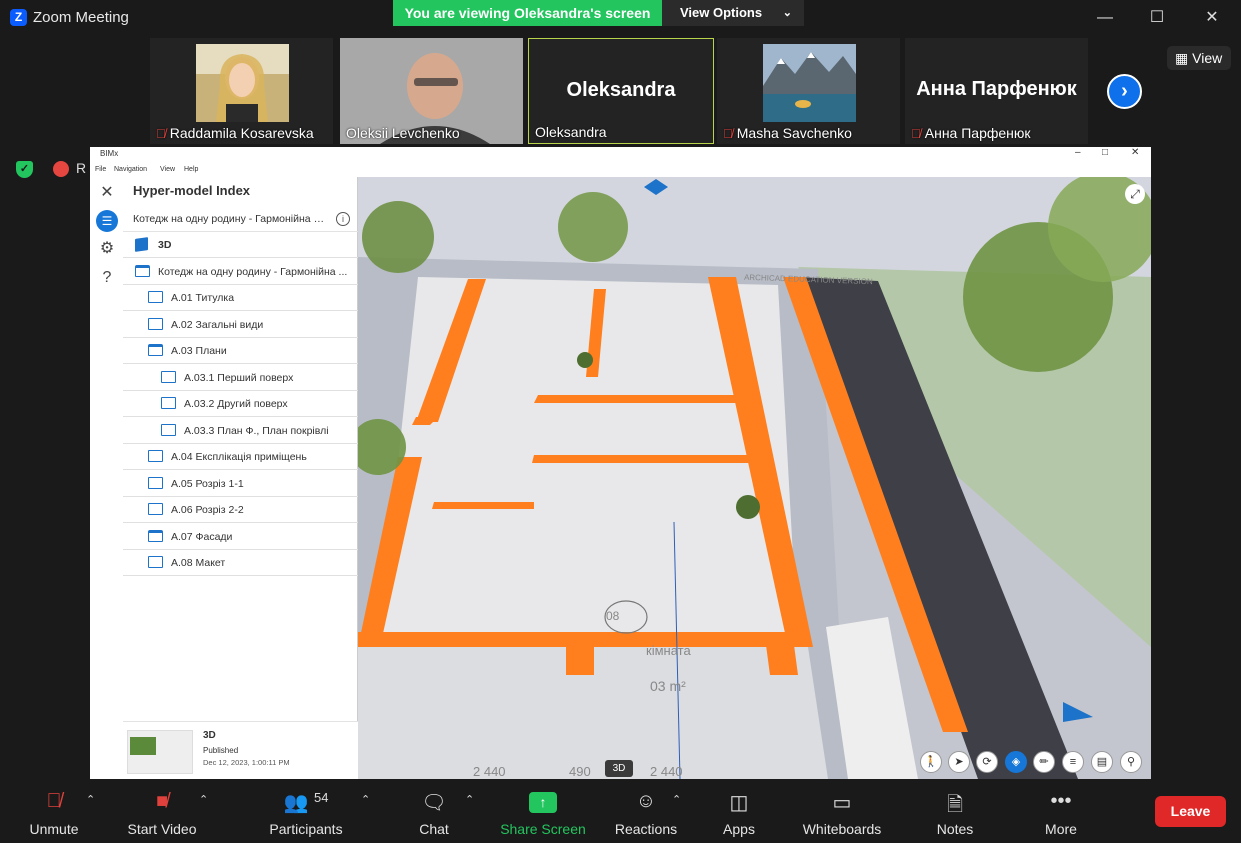 The height and width of the screenshot is (843, 1241). Describe the element at coordinates (1105, 18) in the screenshot. I see `minimize-icon: —` at that location.